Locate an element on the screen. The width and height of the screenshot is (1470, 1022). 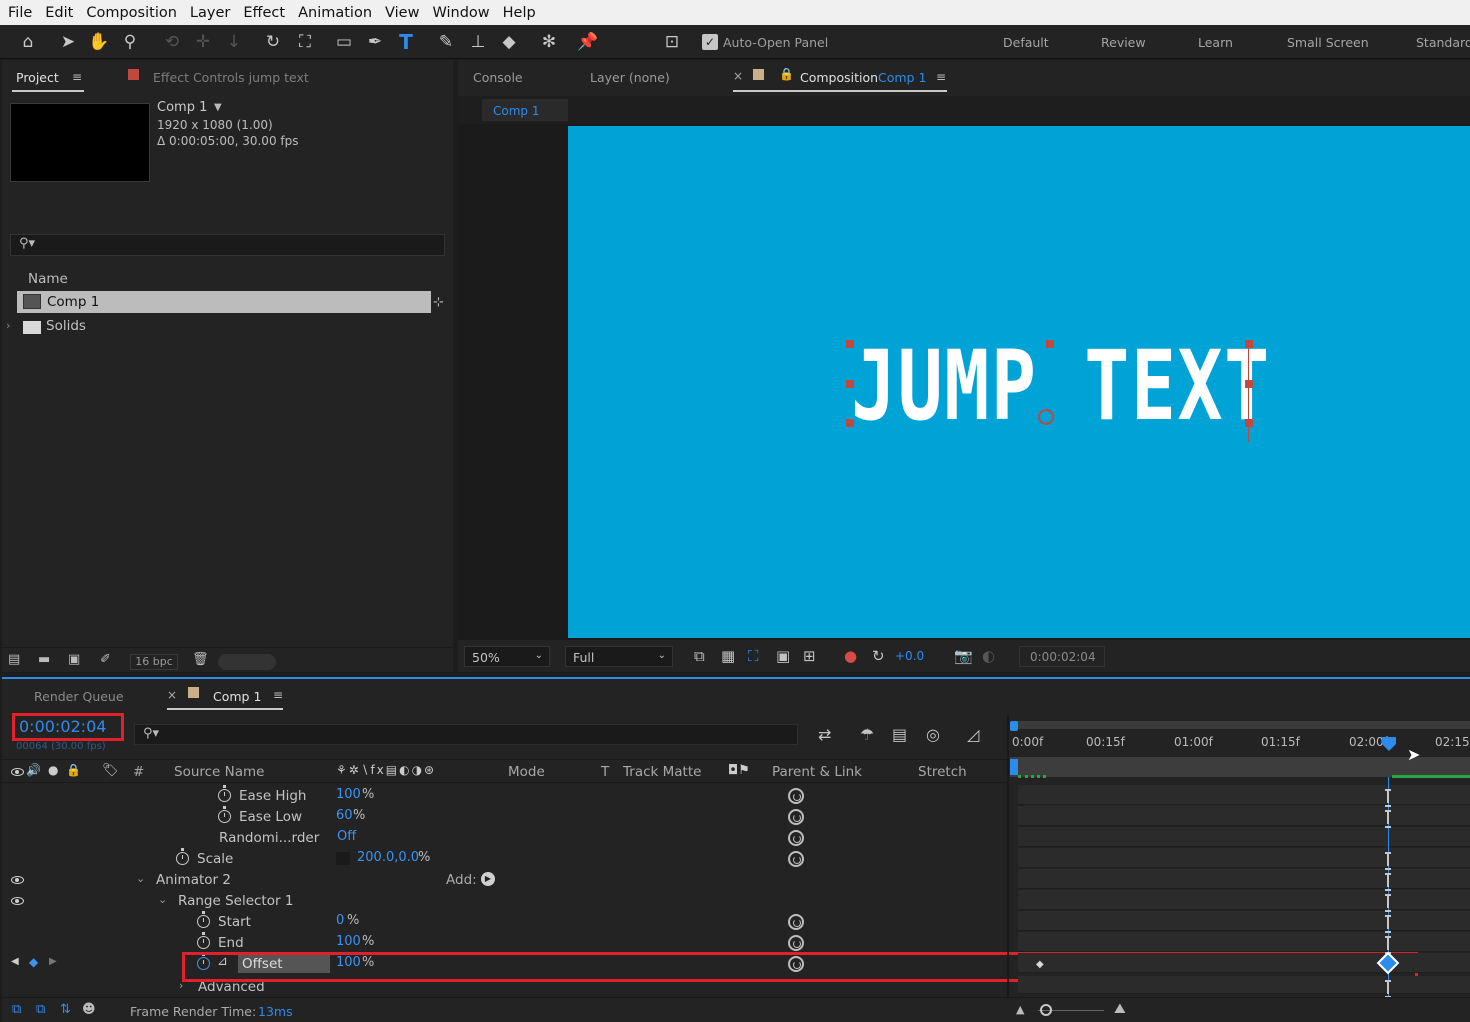
property-row-randomize-order: Randomi...rder Off is located at coordinates (505, 837).